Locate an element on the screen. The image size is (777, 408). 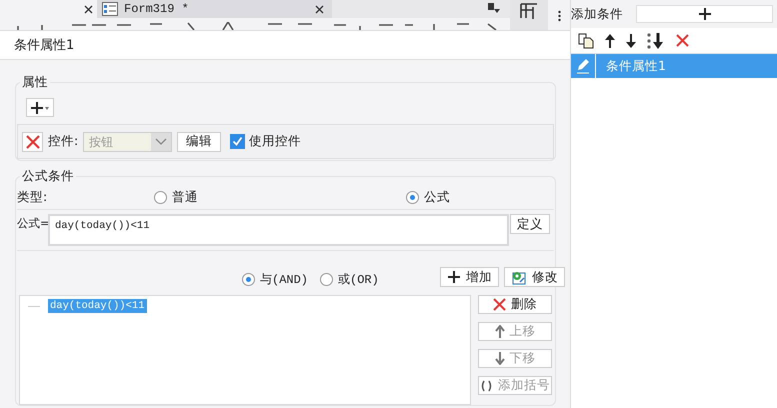
pencil-icon is located at coordinates (583, 66).